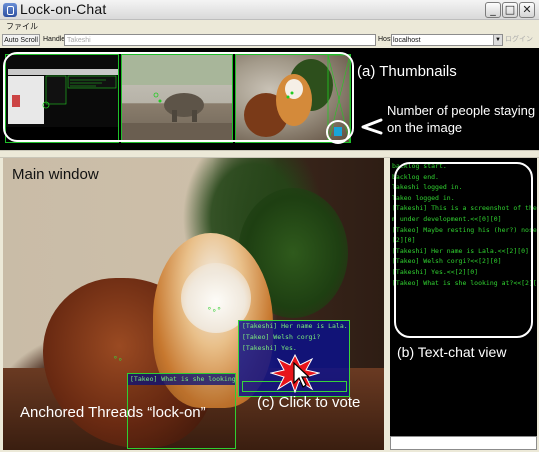 The height and width of the screenshot is (452, 539). Describe the element at coordinates (269, 26) in the screenshot. I see `menu-bar: ファイル` at that location.